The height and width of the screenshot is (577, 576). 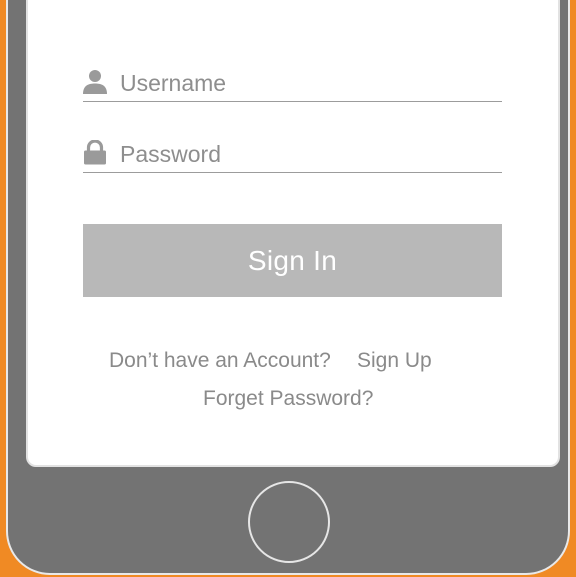 I want to click on lock-icon, so click(x=95, y=152).